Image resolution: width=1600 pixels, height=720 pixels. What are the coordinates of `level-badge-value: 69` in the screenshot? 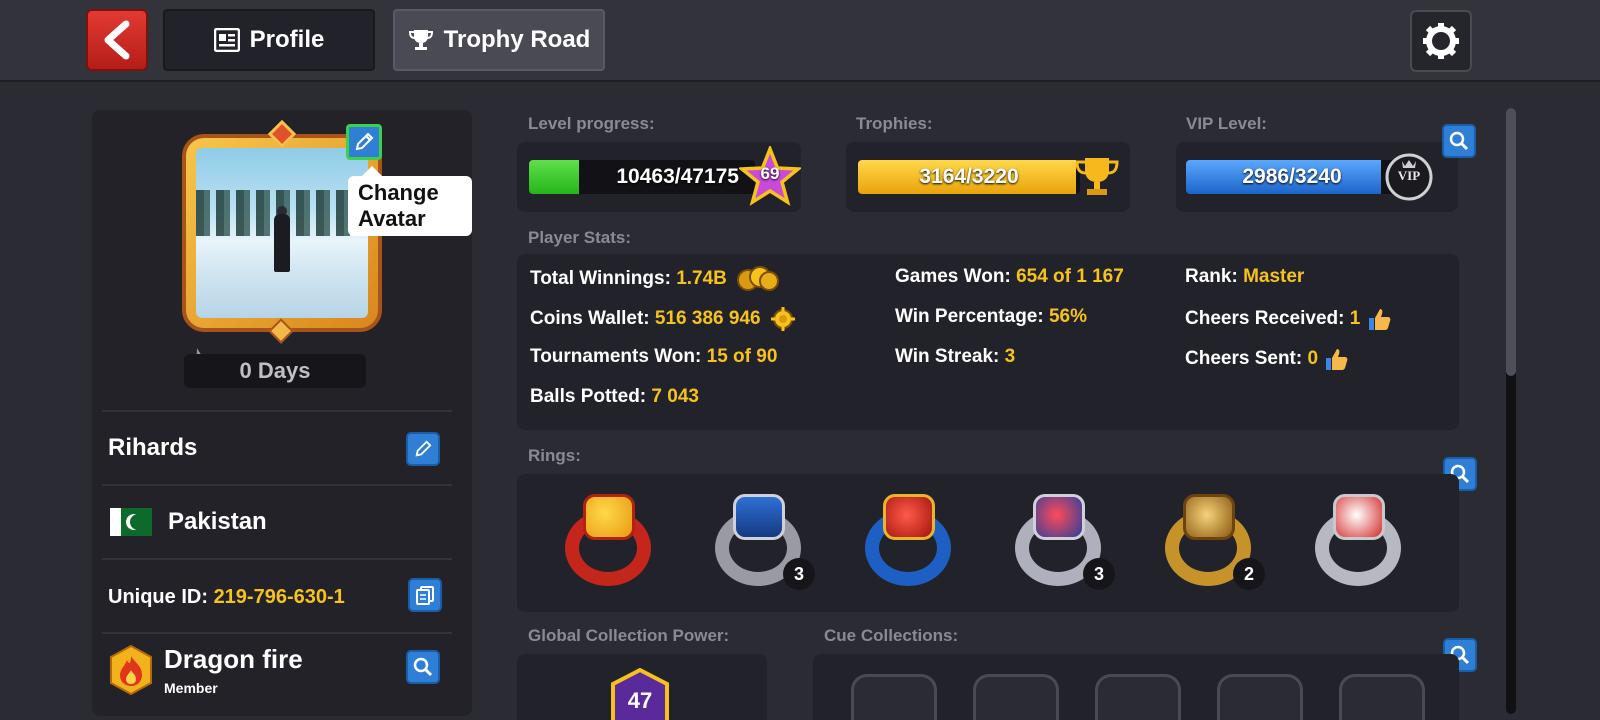 It's located at (770, 173).